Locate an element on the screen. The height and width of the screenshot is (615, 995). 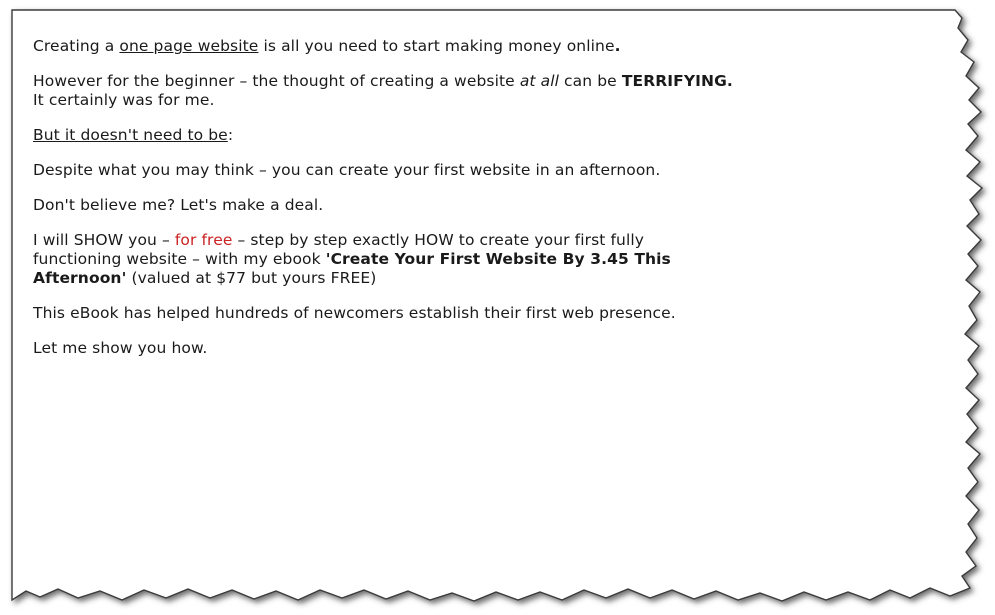
one-page-website-link: one page website is located at coordinates (188, 46).